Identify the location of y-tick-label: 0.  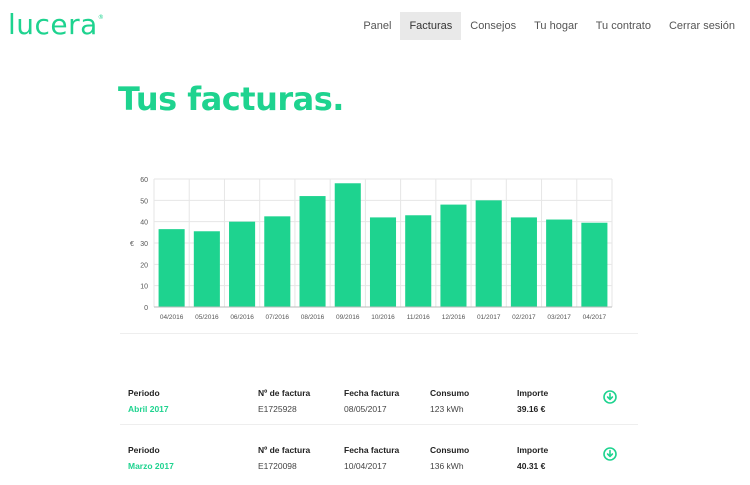
(146, 308).